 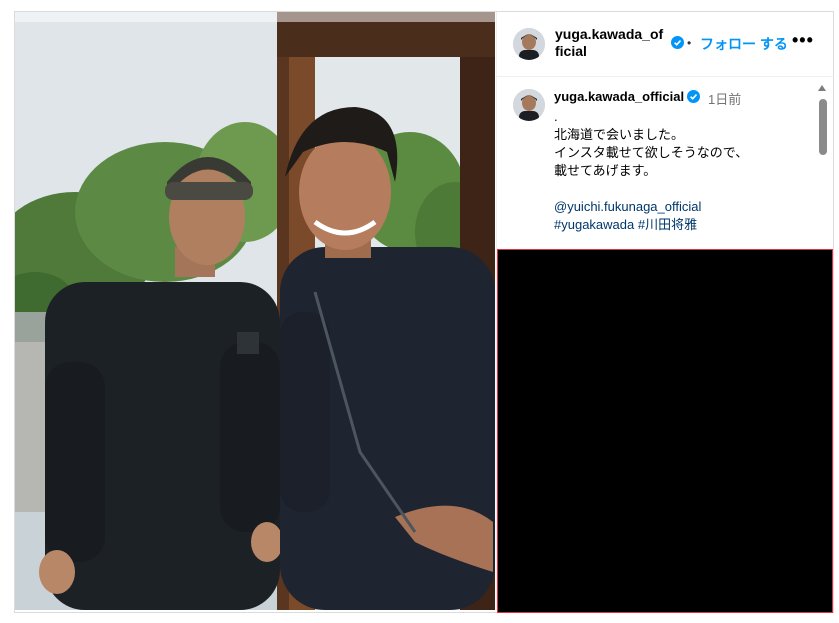 I want to click on caption-line: 載せてあげます。, so click(x=605, y=170).